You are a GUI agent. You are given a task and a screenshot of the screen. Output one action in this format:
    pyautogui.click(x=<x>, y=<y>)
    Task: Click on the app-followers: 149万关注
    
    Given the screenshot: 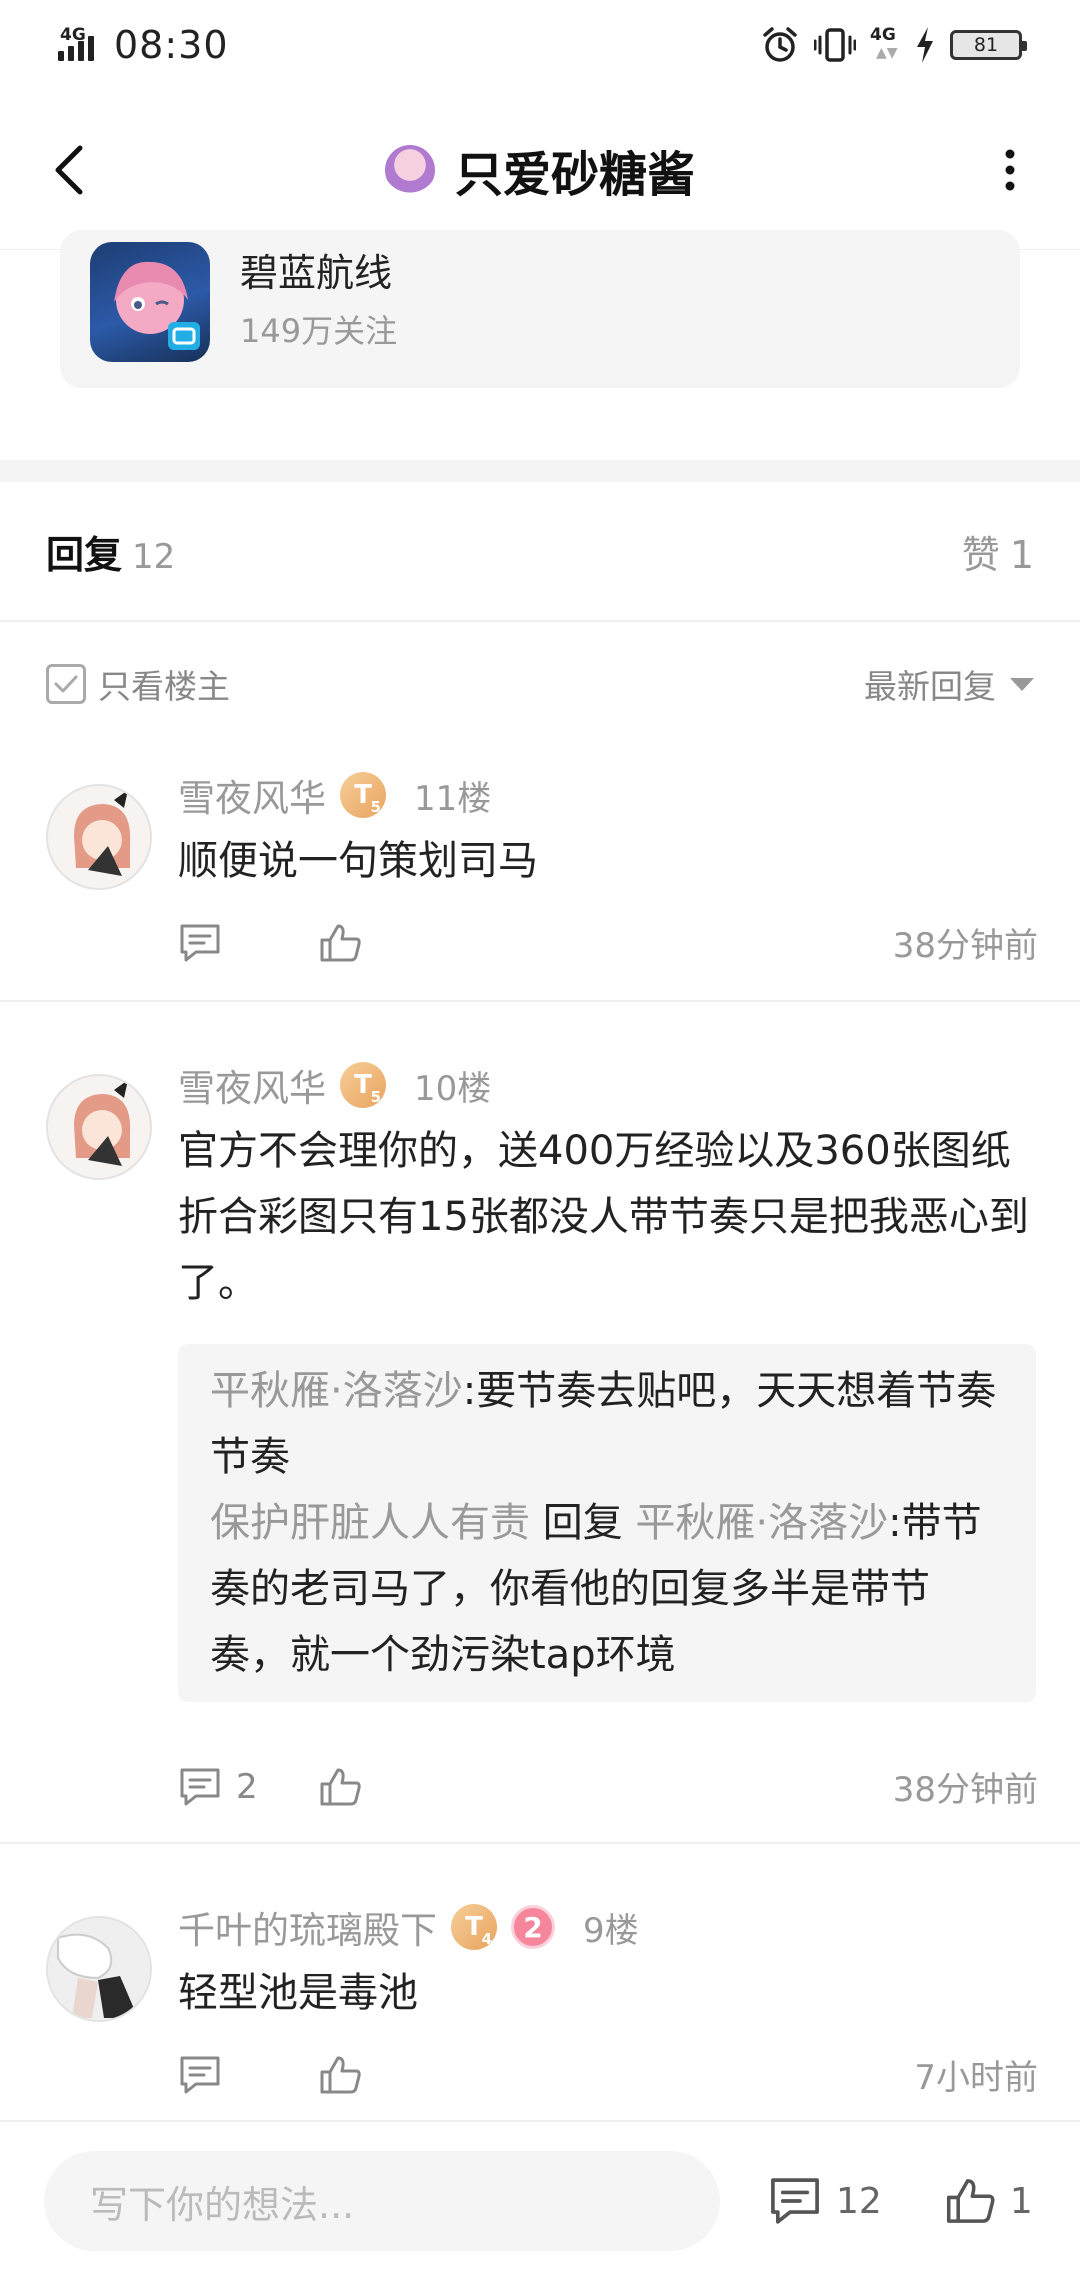 What is the action you would take?
    pyautogui.click(x=319, y=331)
    